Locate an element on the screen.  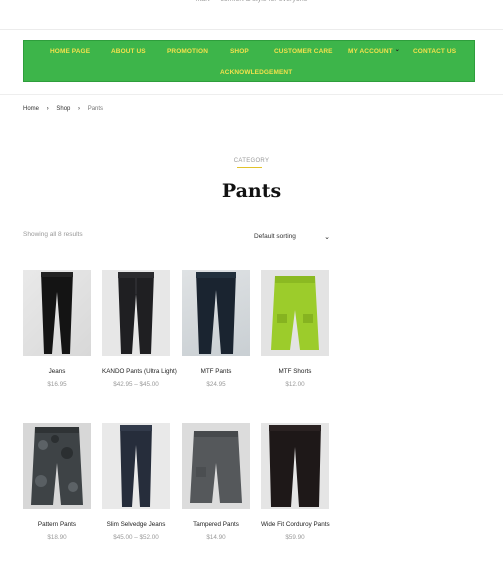
product-card: Slim Selvedge Jeans $45.00 – $52.00 is located at coordinates (136, 482).